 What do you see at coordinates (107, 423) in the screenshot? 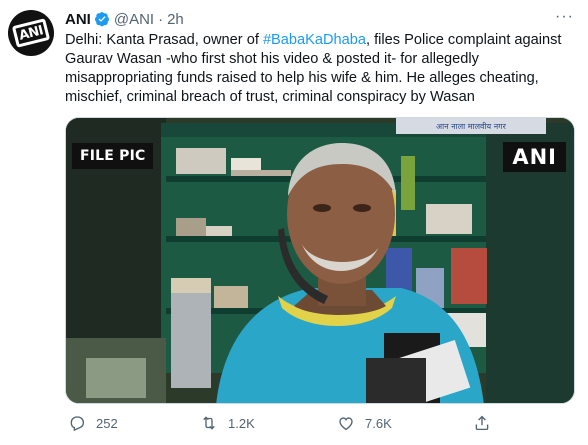
I see `reply-count: 252` at bounding box center [107, 423].